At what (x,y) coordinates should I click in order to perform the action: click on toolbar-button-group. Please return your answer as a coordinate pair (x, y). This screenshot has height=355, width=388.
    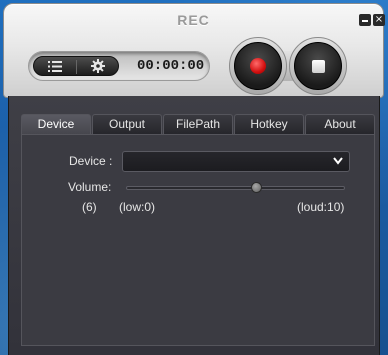
    Looking at the image, I should click on (76, 66).